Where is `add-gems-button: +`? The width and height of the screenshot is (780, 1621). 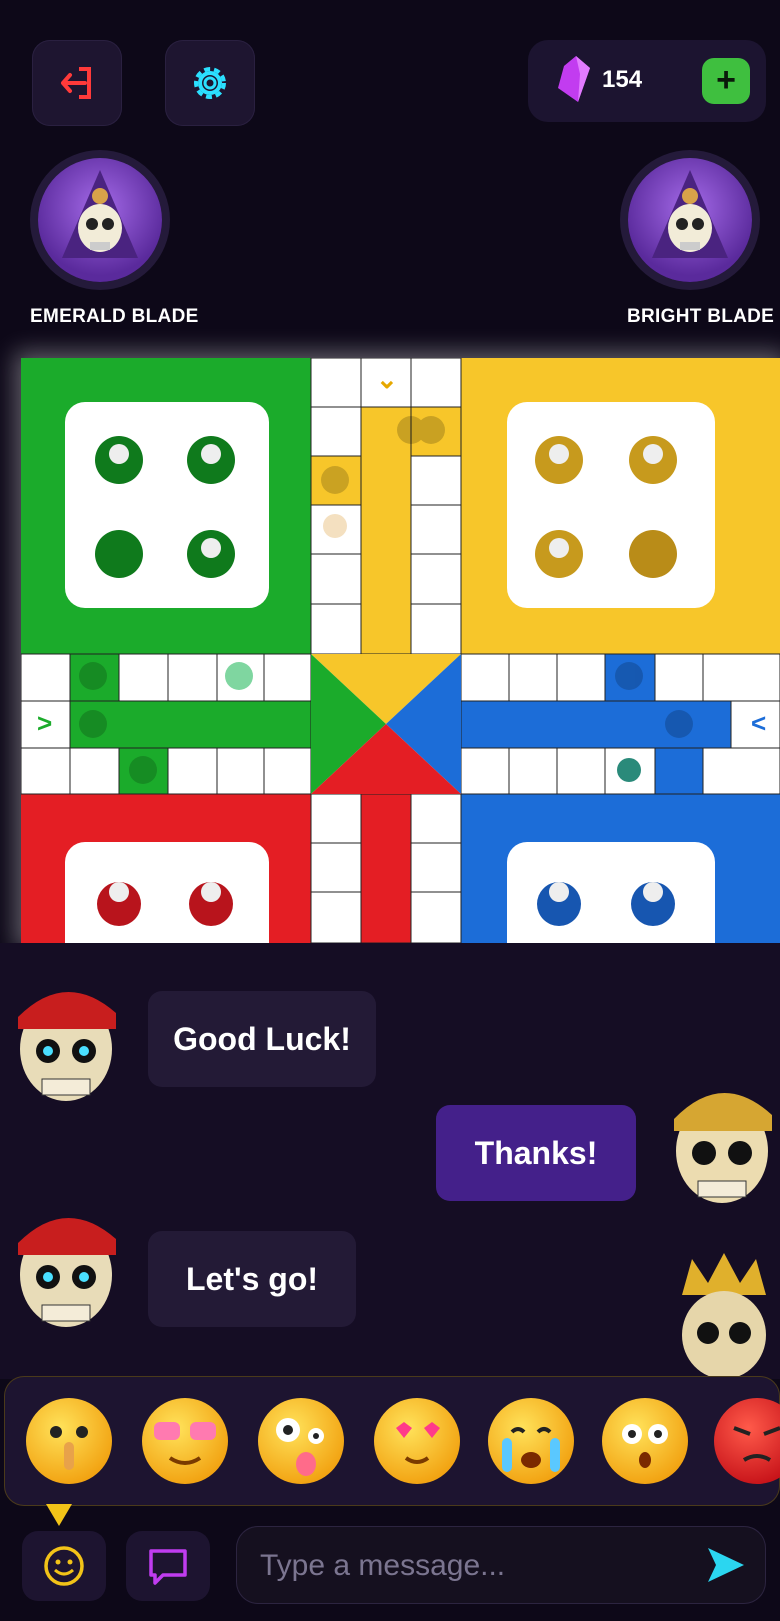
add-gems-button: + is located at coordinates (726, 81).